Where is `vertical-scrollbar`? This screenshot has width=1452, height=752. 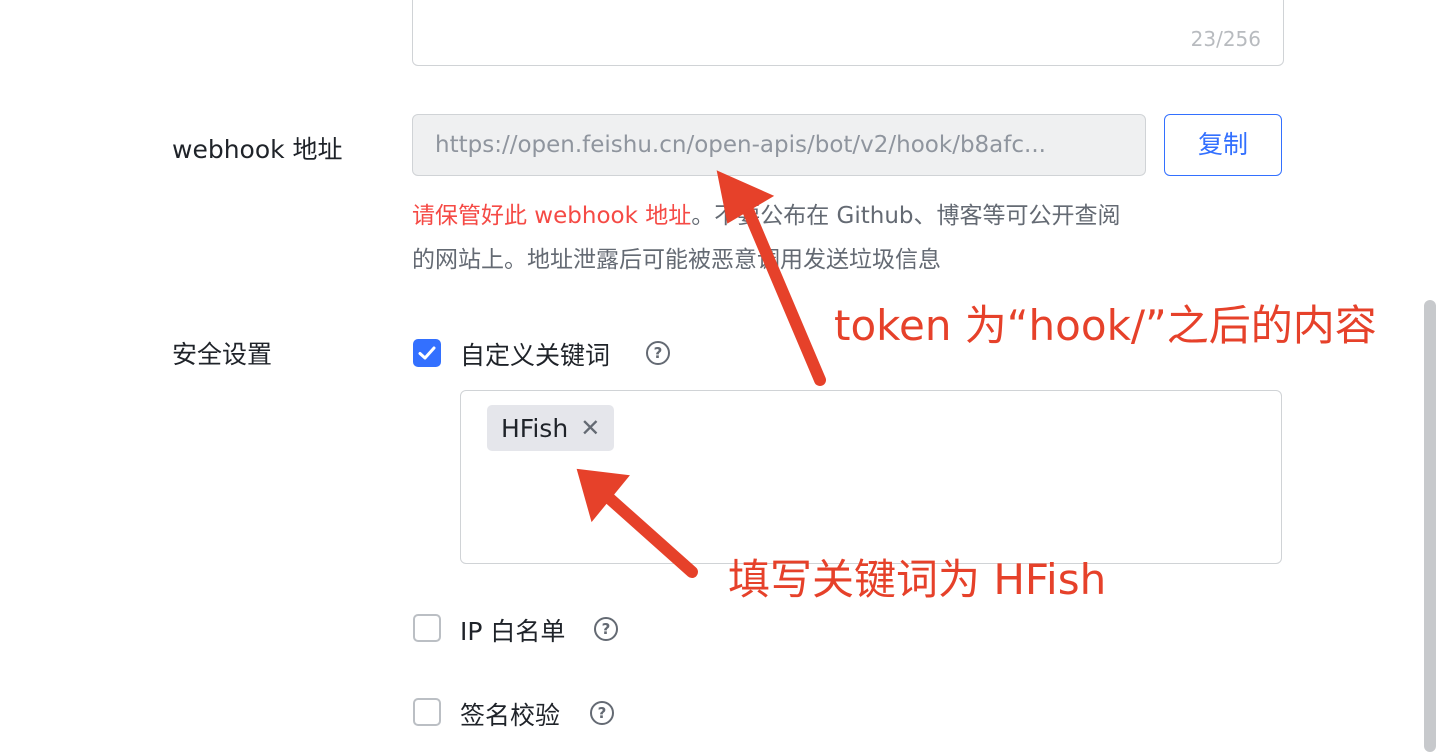 vertical-scrollbar is located at coordinates (1430, 526).